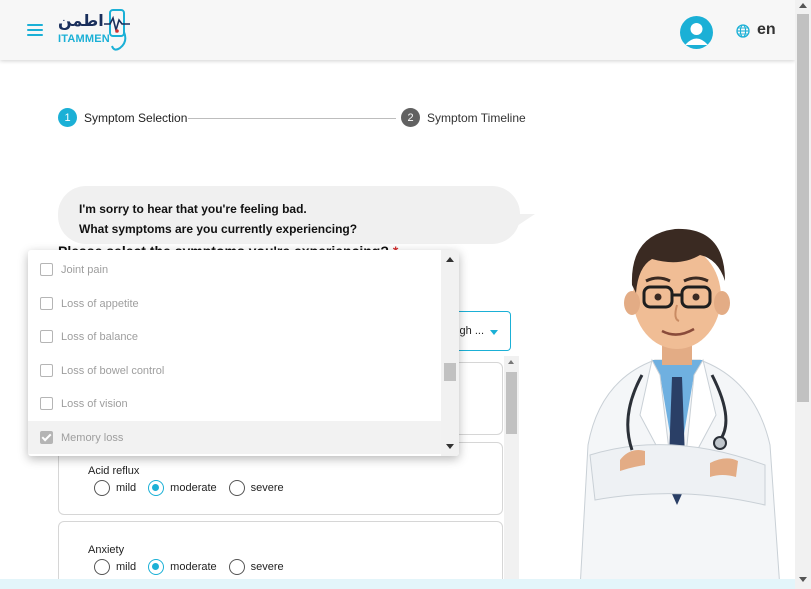 Image resolution: width=811 pixels, height=589 pixels. I want to click on phone-heartbeat-icon, so click(117, 30).